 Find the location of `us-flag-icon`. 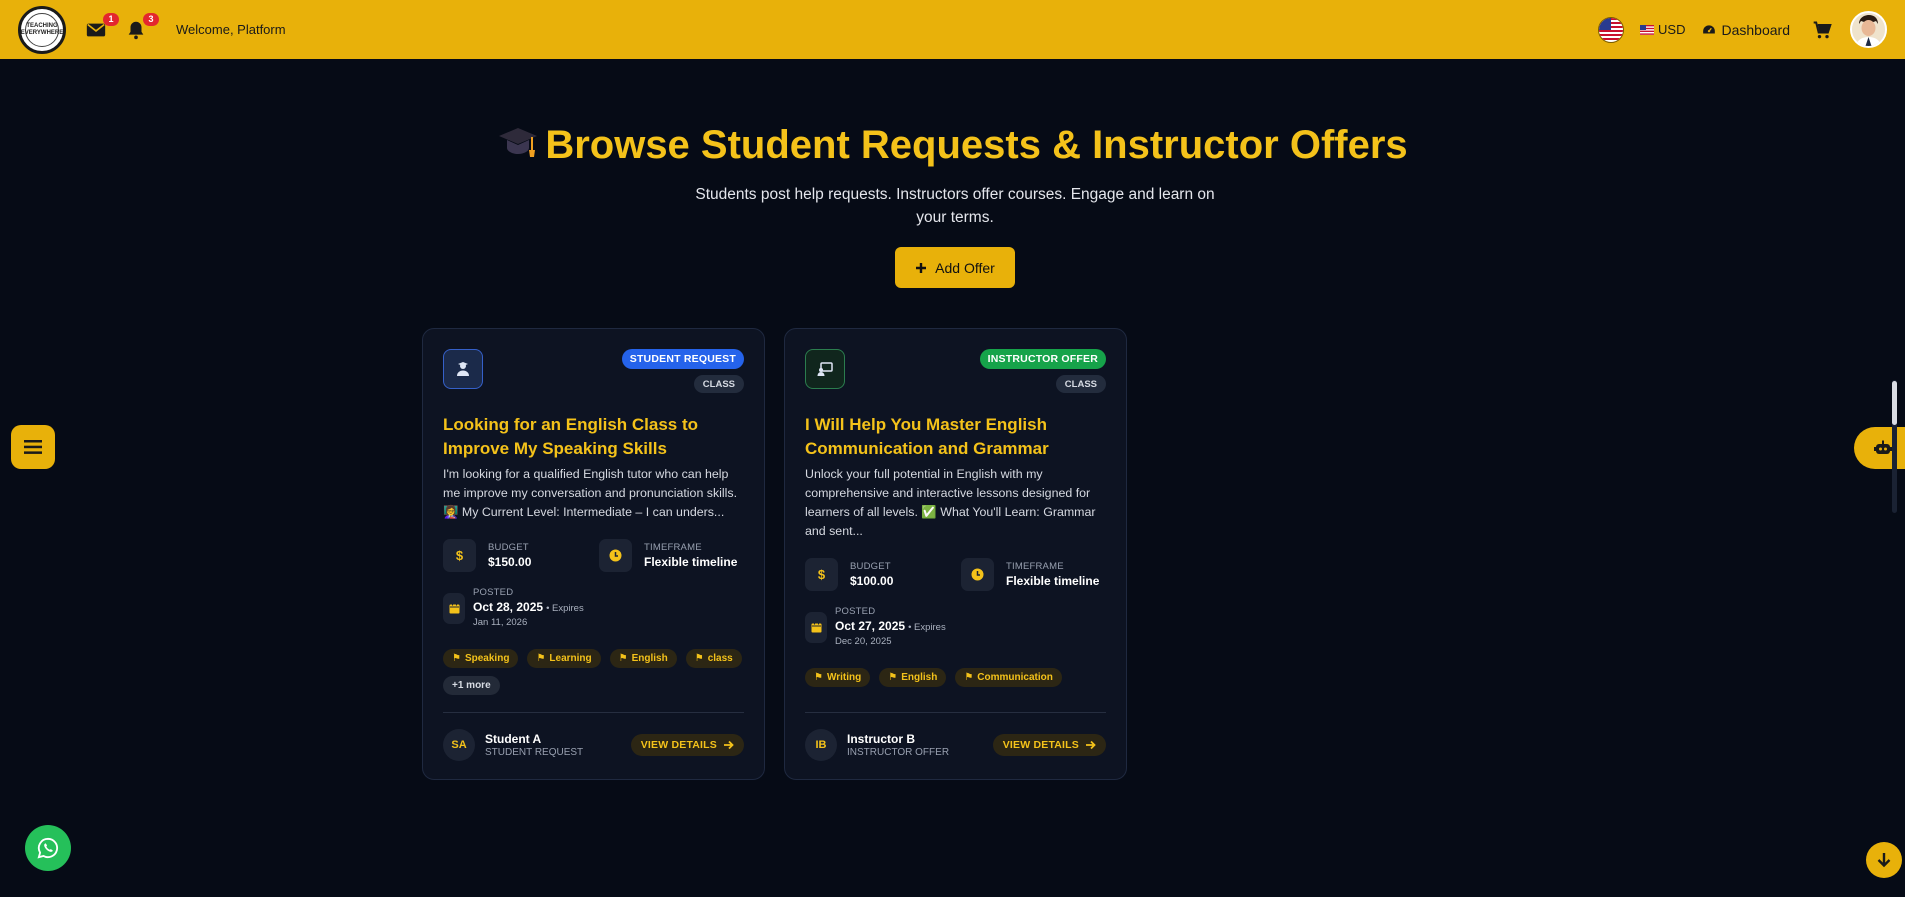

us-flag-icon is located at coordinates (1611, 29).